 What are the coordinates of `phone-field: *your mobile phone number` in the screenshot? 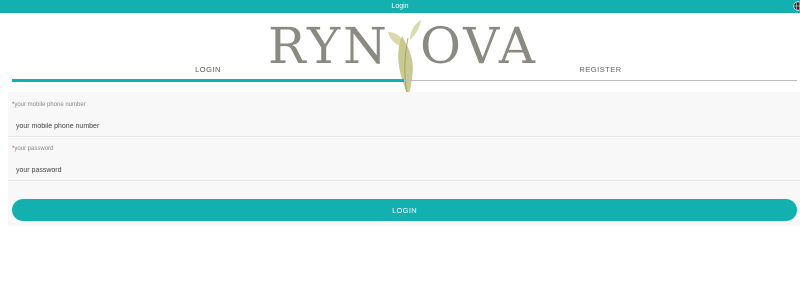 It's located at (404, 122).